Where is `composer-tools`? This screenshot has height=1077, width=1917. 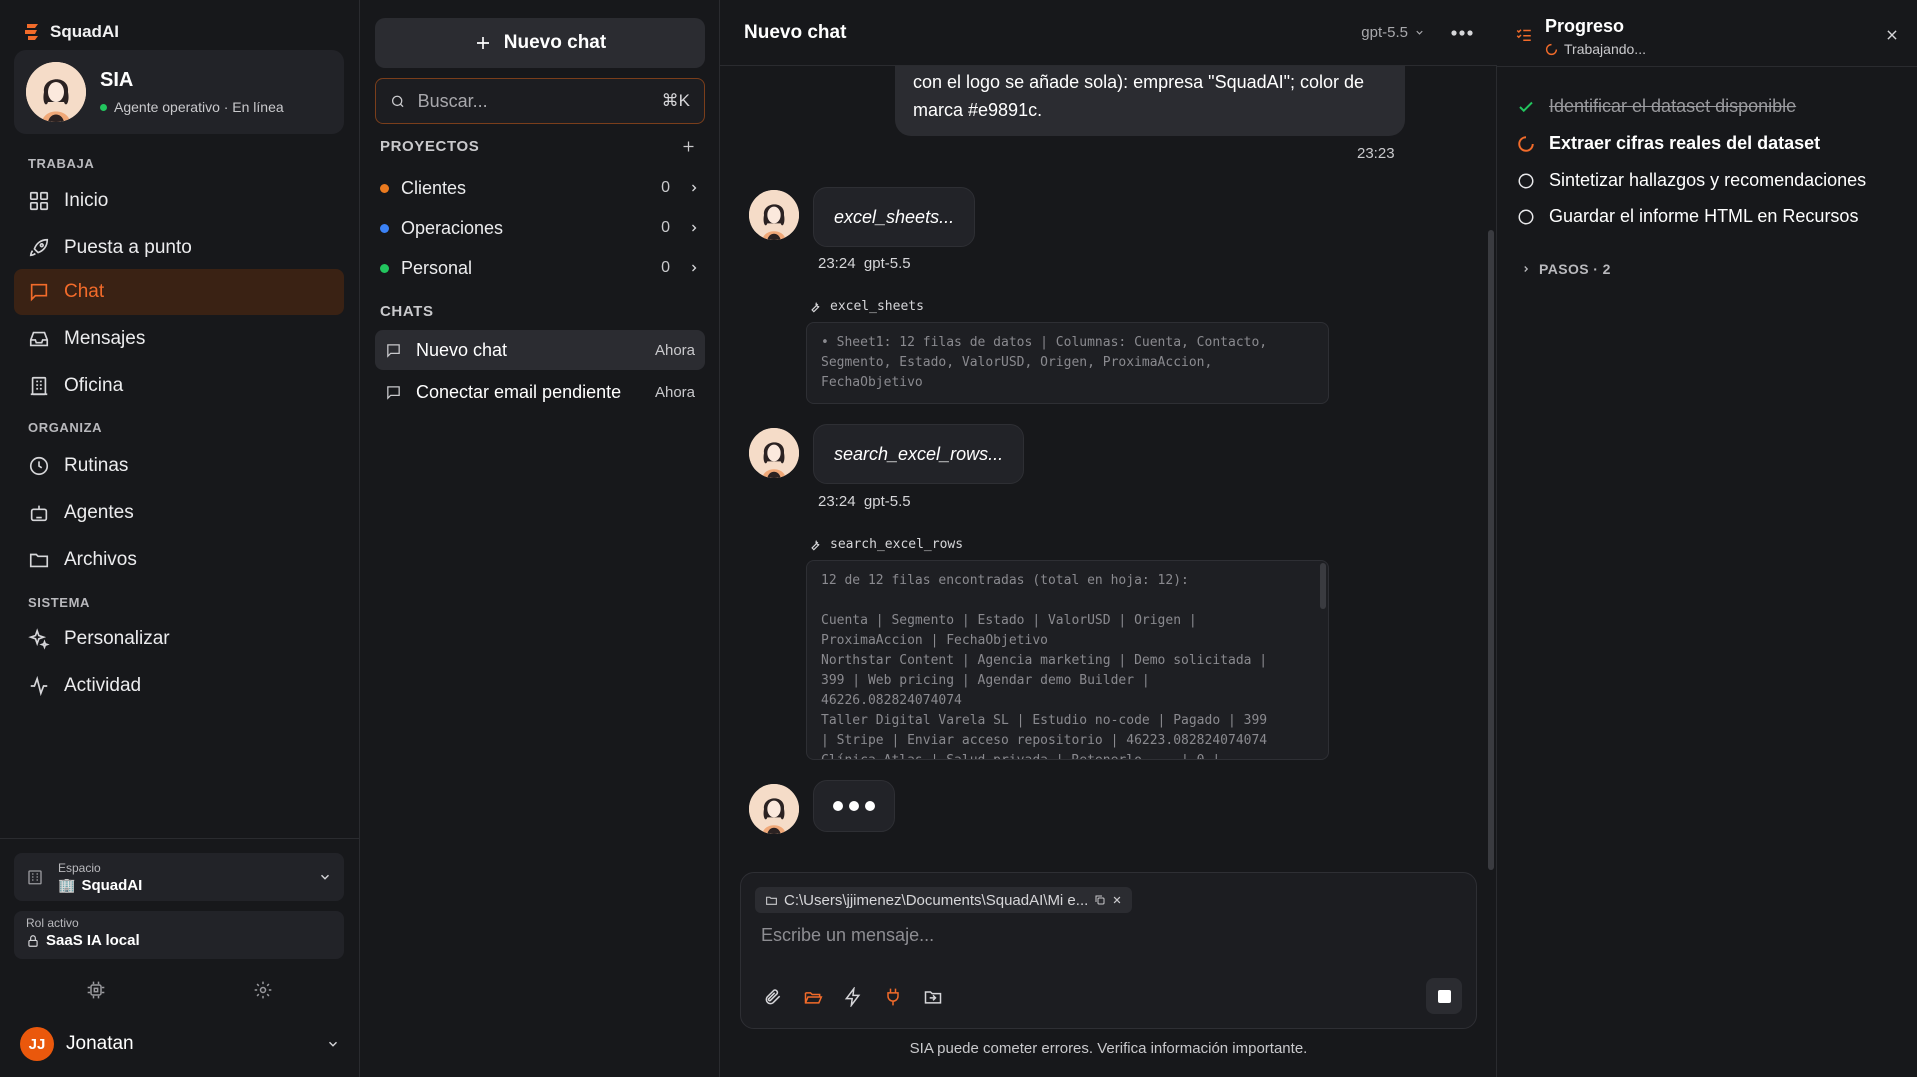 composer-tools is located at coordinates (853, 997).